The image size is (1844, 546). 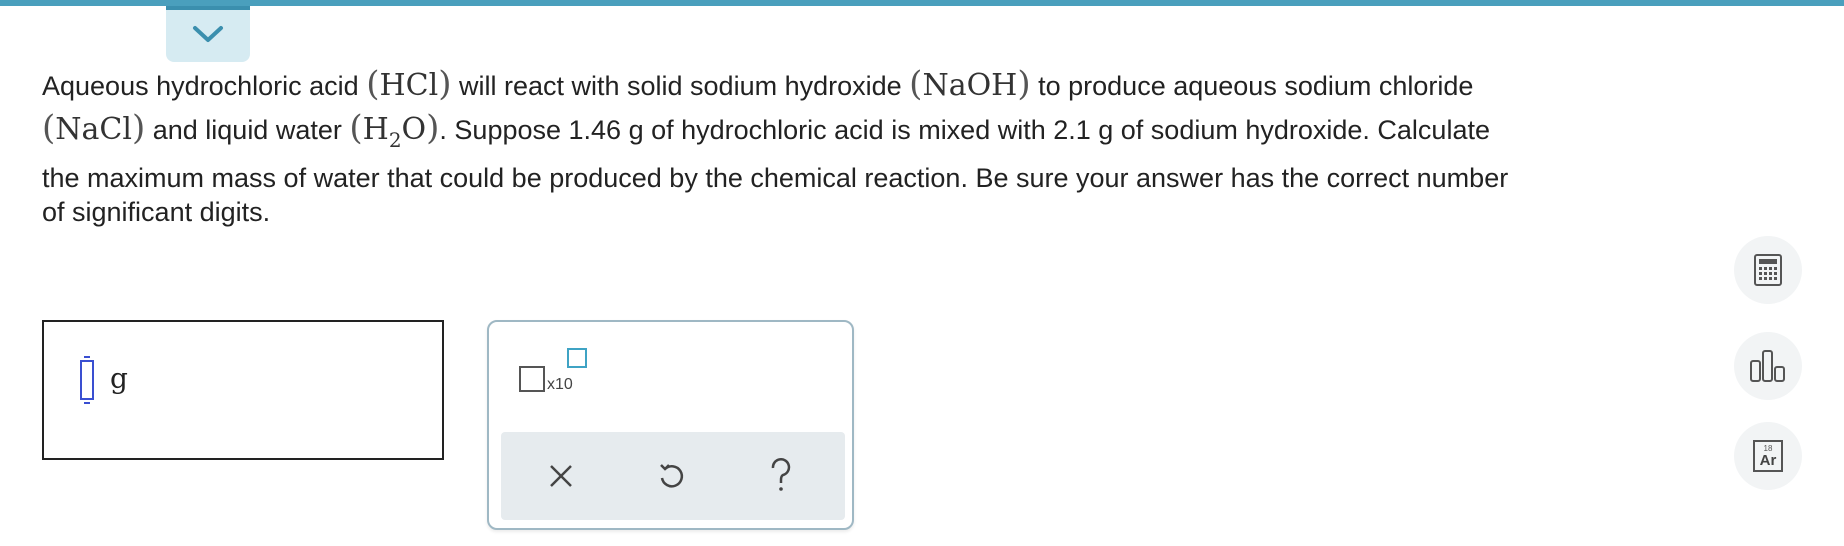 I want to click on scientific-notation-button: x10, so click(x=559, y=380).